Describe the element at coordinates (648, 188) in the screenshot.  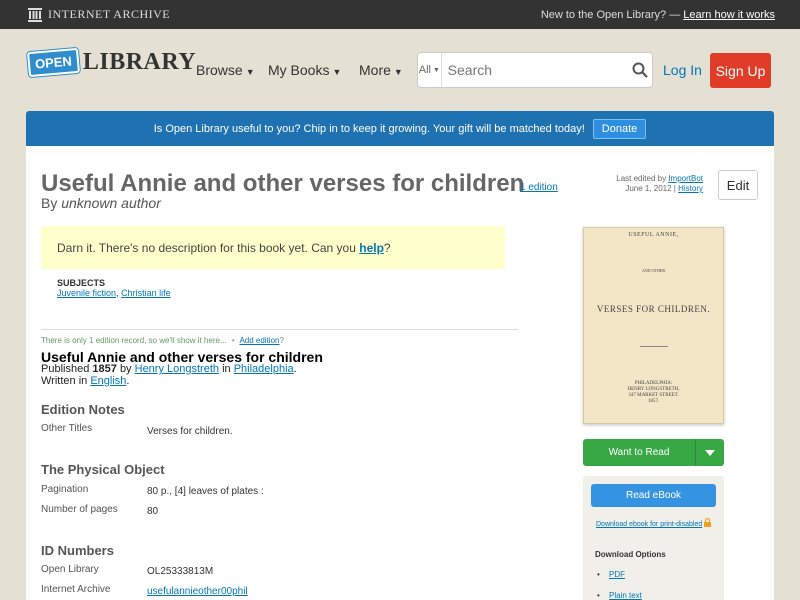
I see `edit-date: June 1, 2012` at that location.